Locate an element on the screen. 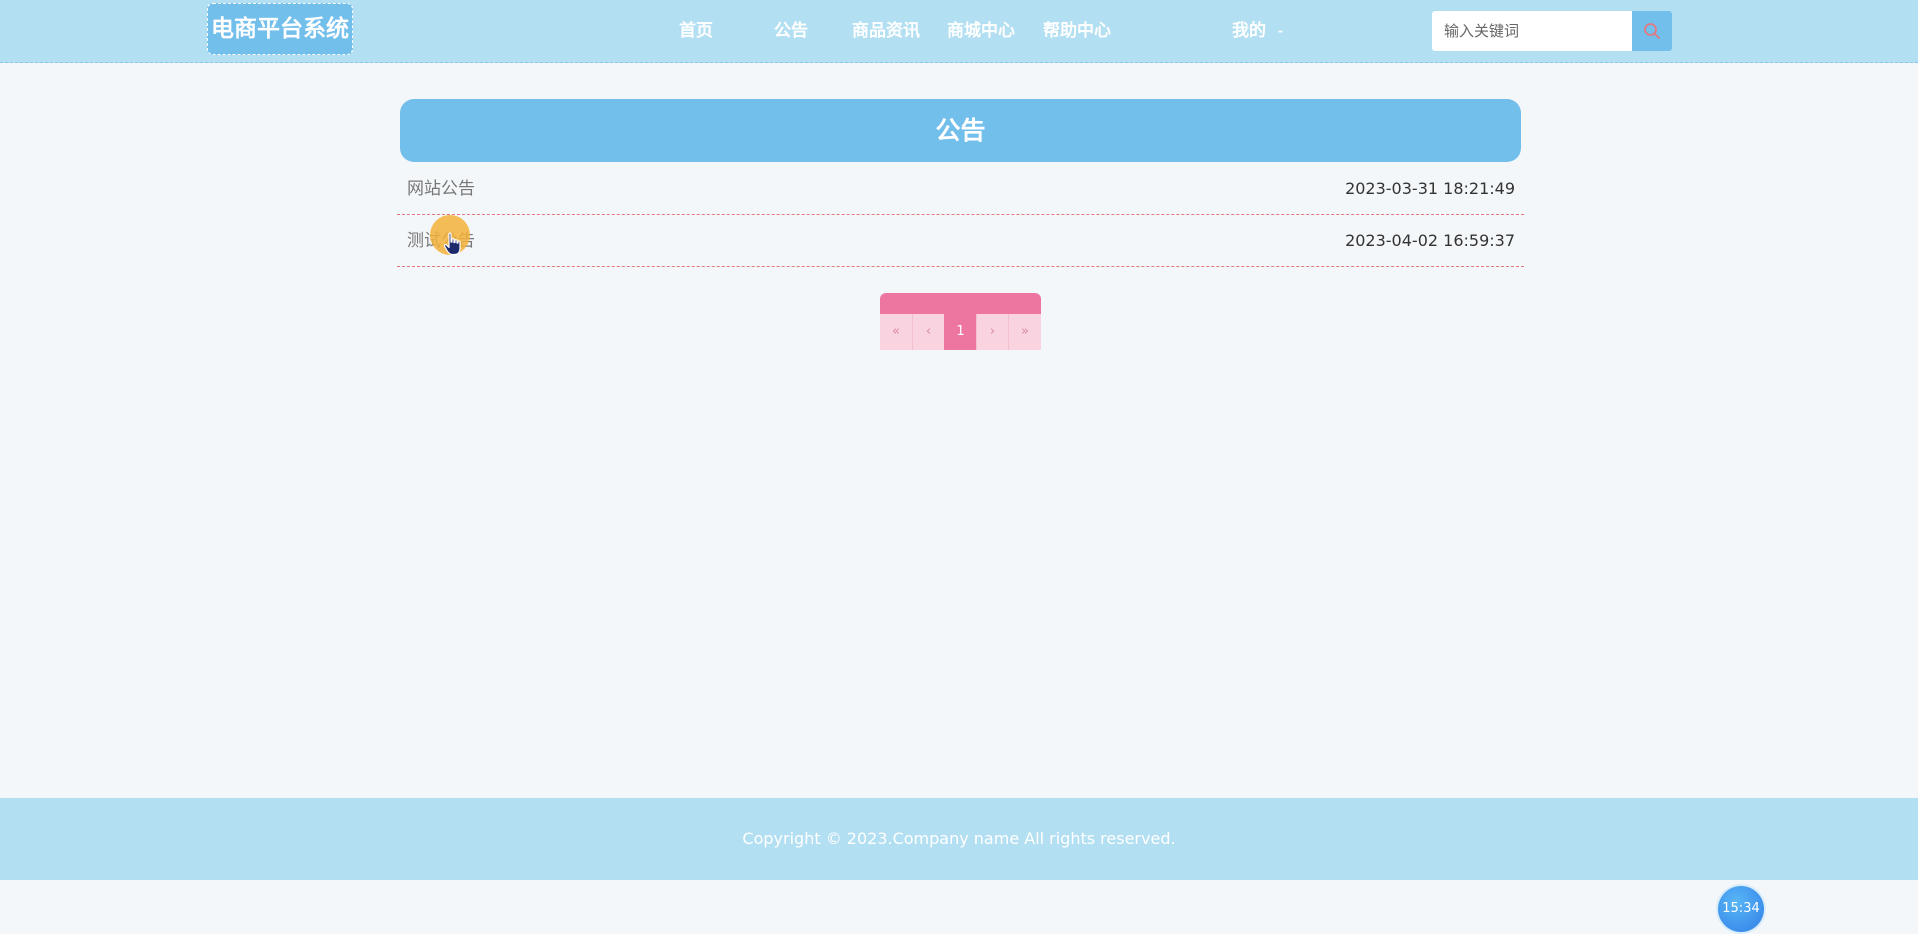  nav-mall-center: 商城中心 is located at coordinates (981, 31).